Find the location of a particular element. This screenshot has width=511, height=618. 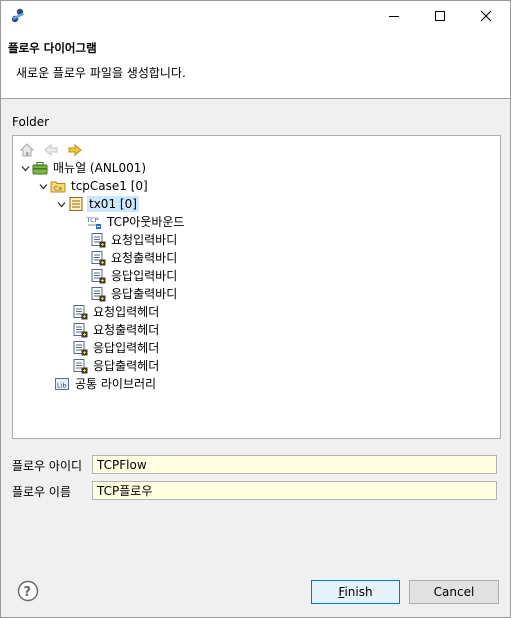

tree-node-label: 요청출력바디 is located at coordinates (144, 258).